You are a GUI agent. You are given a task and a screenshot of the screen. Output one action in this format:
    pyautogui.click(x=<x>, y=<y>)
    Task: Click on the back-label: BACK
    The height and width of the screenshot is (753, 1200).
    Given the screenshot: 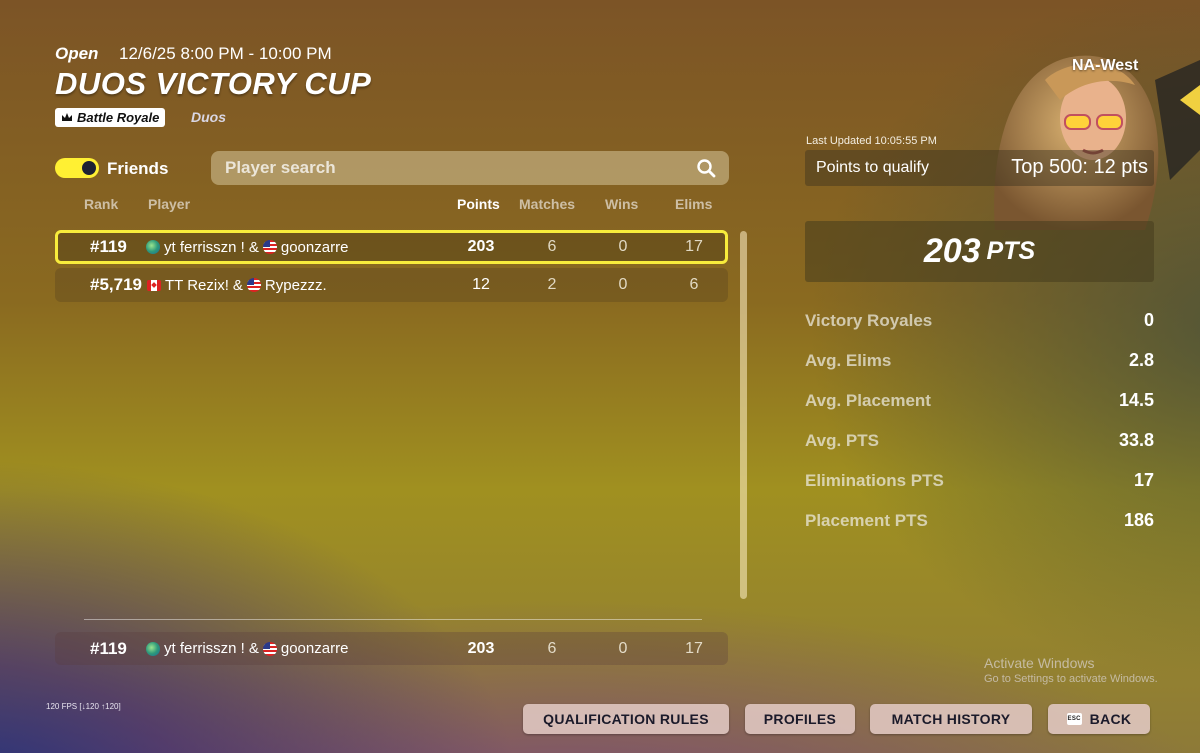 What is the action you would take?
    pyautogui.click(x=1110, y=719)
    